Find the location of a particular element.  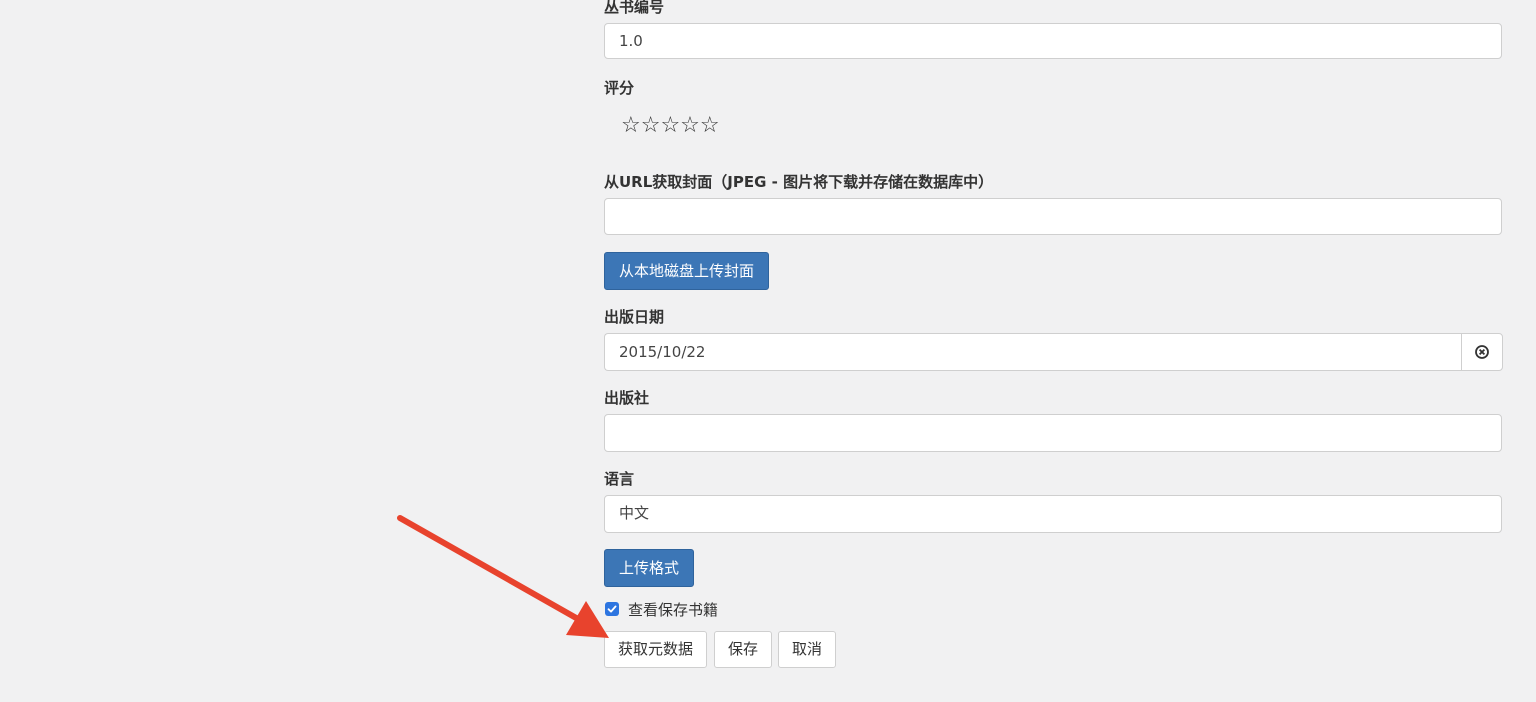

pubdate-input: 2015/10/22 is located at coordinates (1033, 352).